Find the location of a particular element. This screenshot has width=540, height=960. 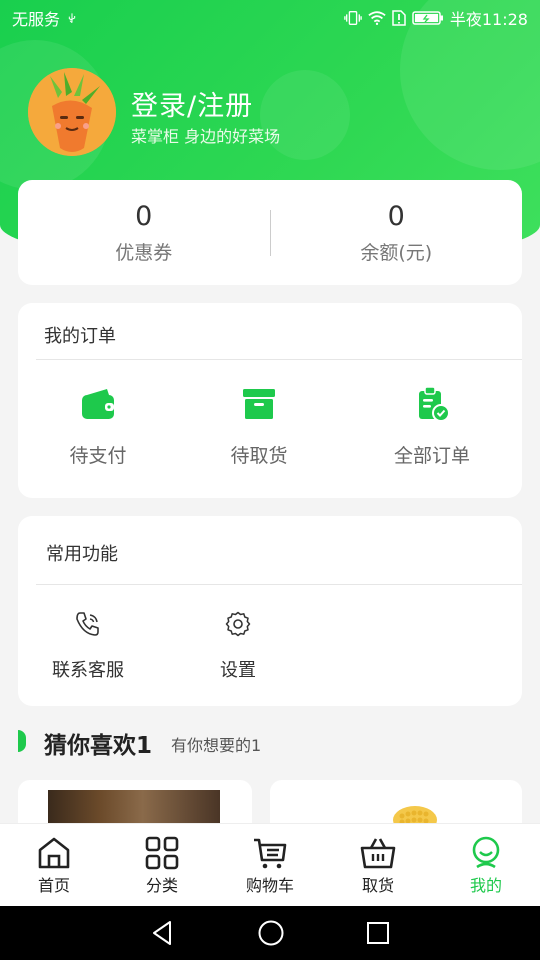

section-accent-bar is located at coordinates (22, 741).